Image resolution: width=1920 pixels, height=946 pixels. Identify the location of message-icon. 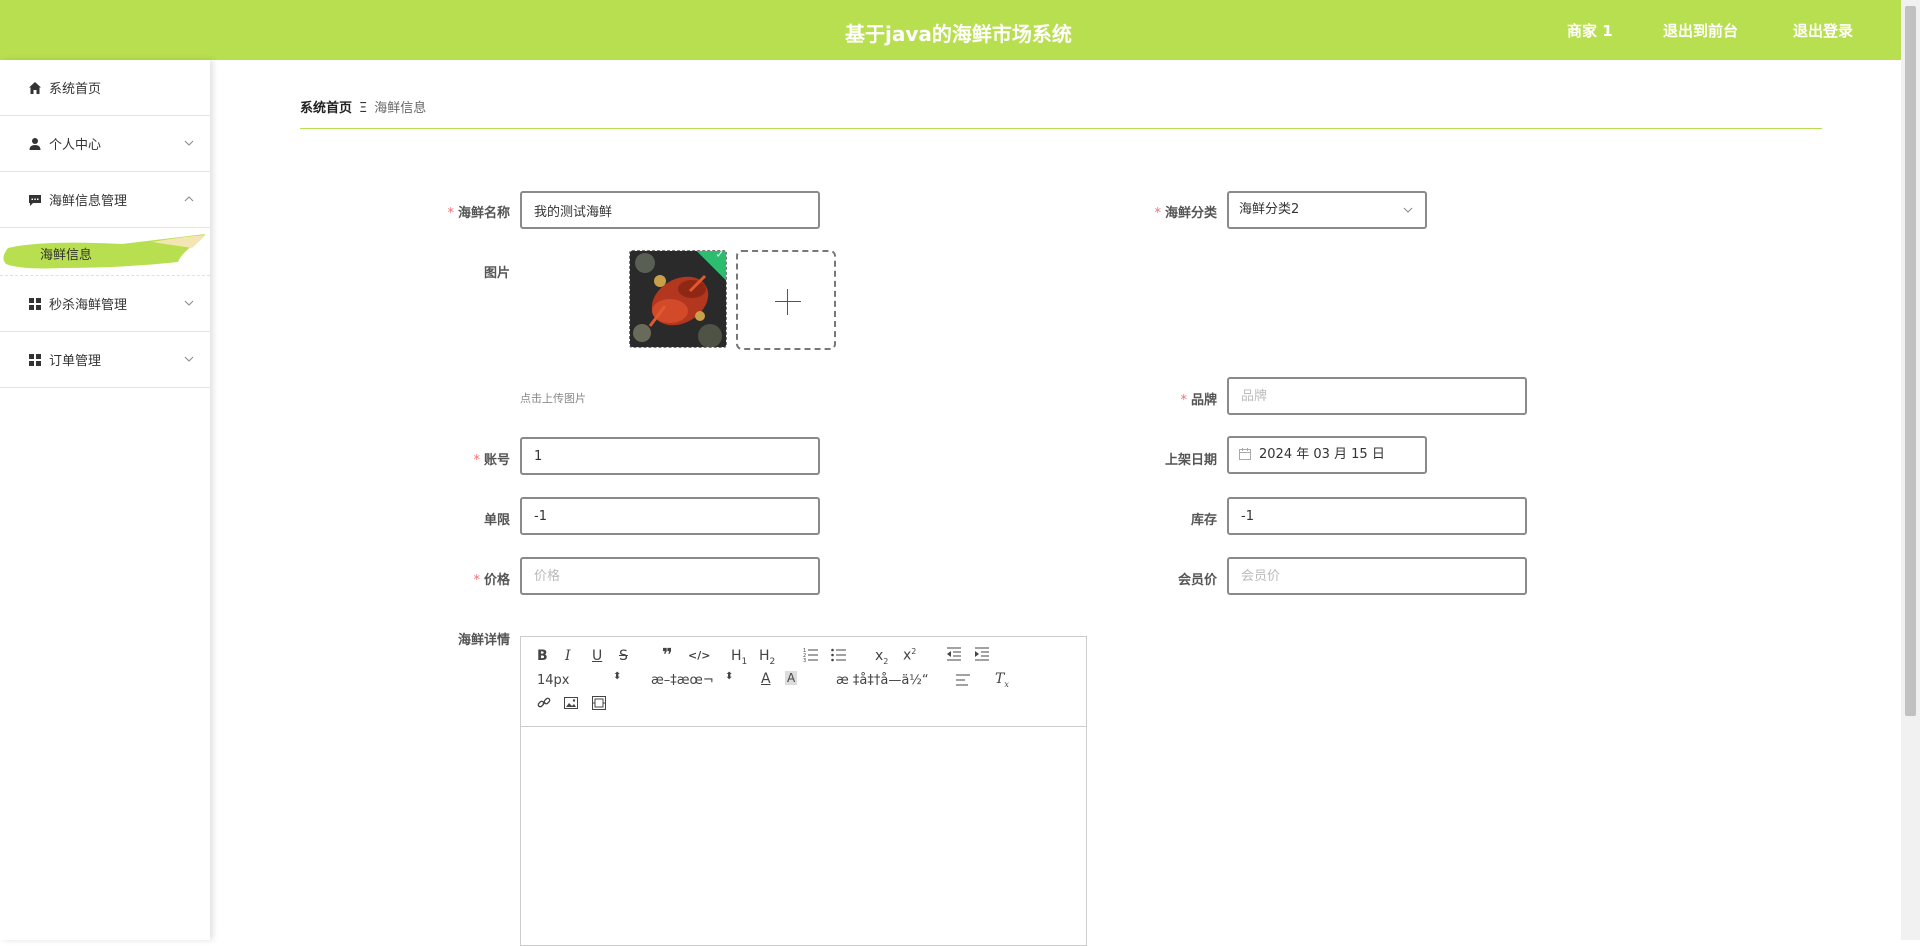
(35, 200).